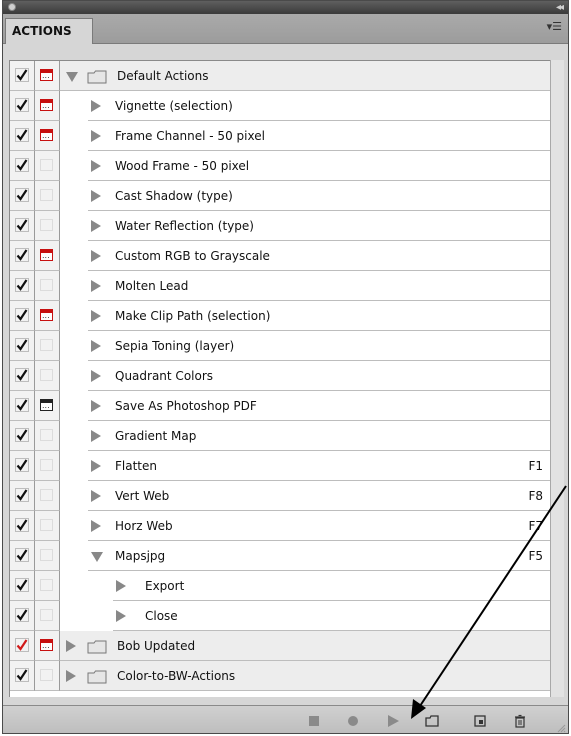 The height and width of the screenshot is (736, 571). What do you see at coordinates (520, 721) in the screenshot?
I see `trash-icon` at bounding box center [520, 721].